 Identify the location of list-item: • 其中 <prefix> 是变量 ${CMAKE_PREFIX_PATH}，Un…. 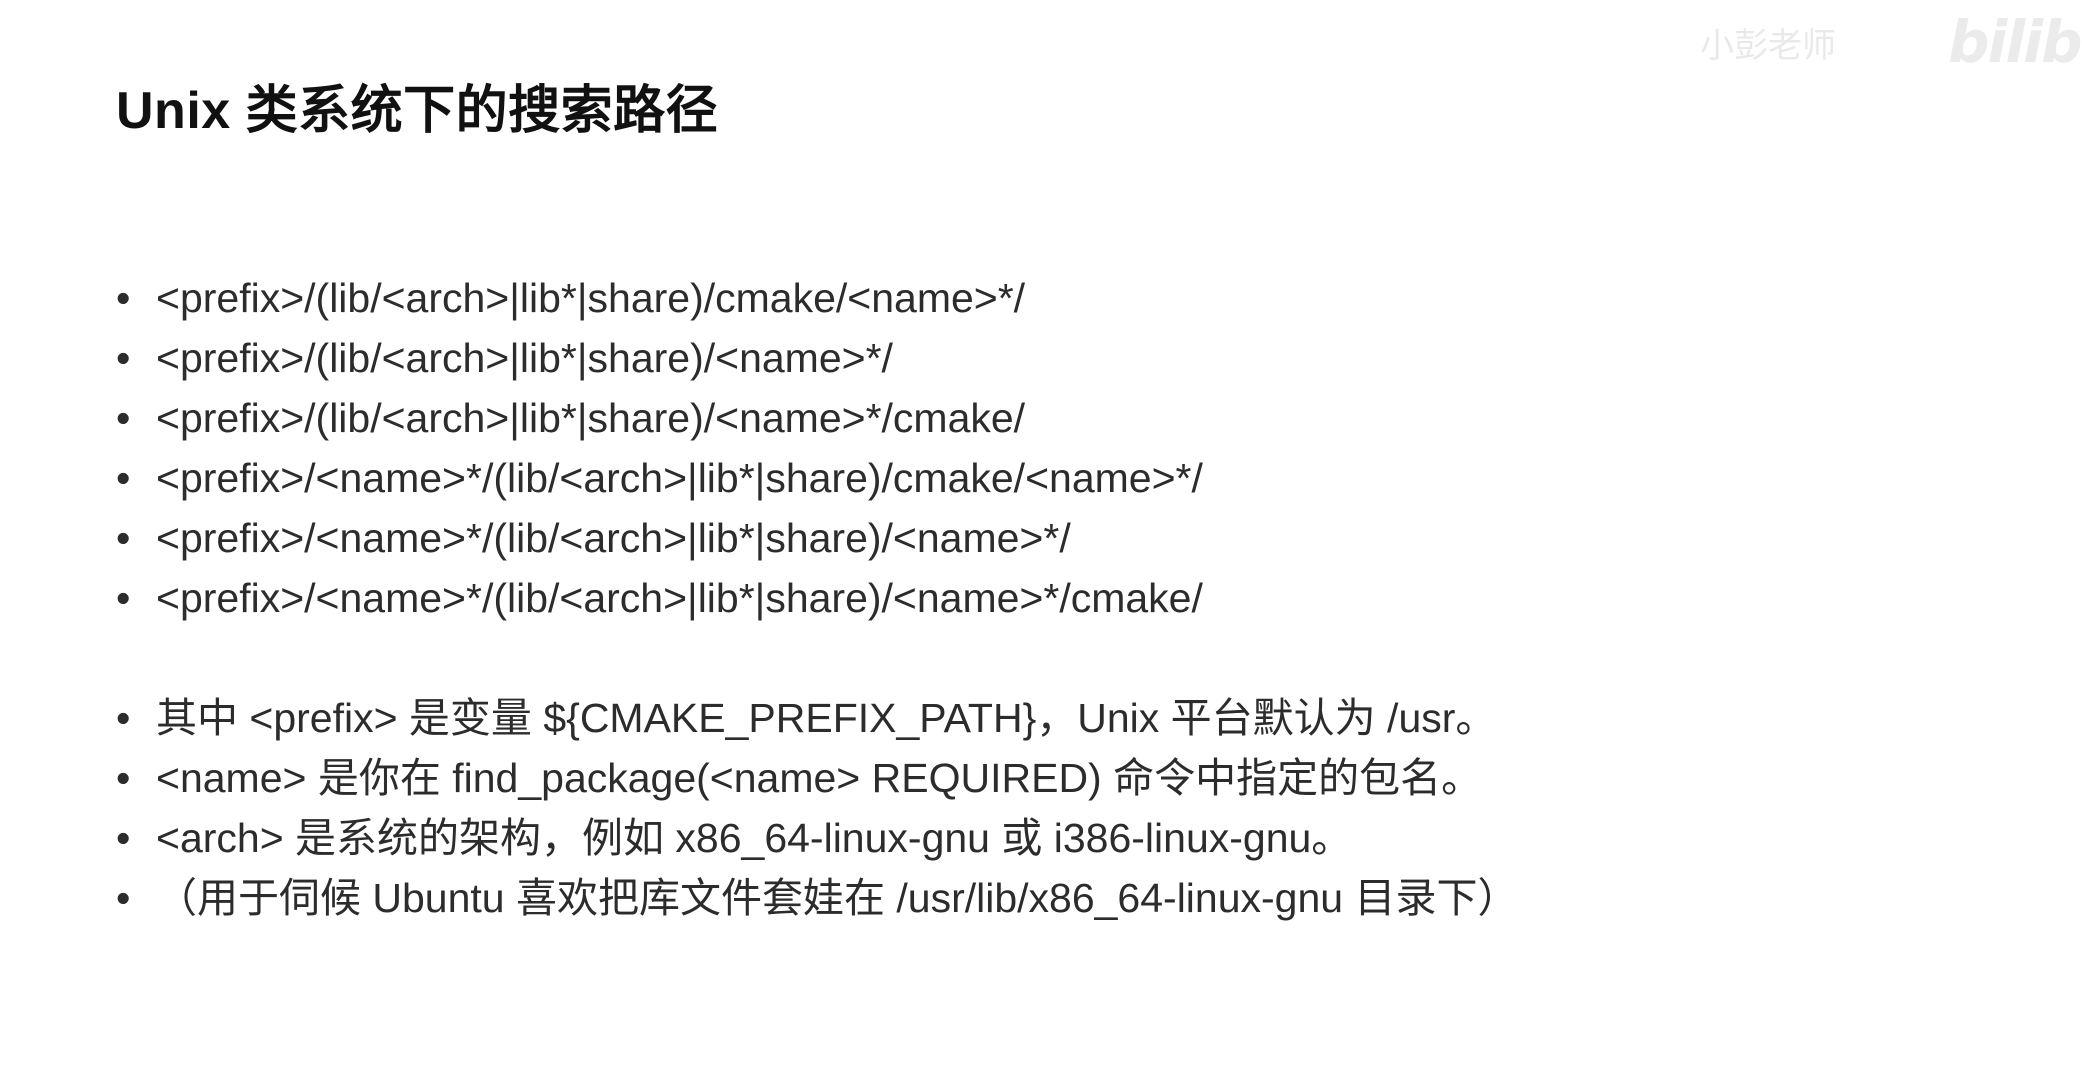
(817, 718).